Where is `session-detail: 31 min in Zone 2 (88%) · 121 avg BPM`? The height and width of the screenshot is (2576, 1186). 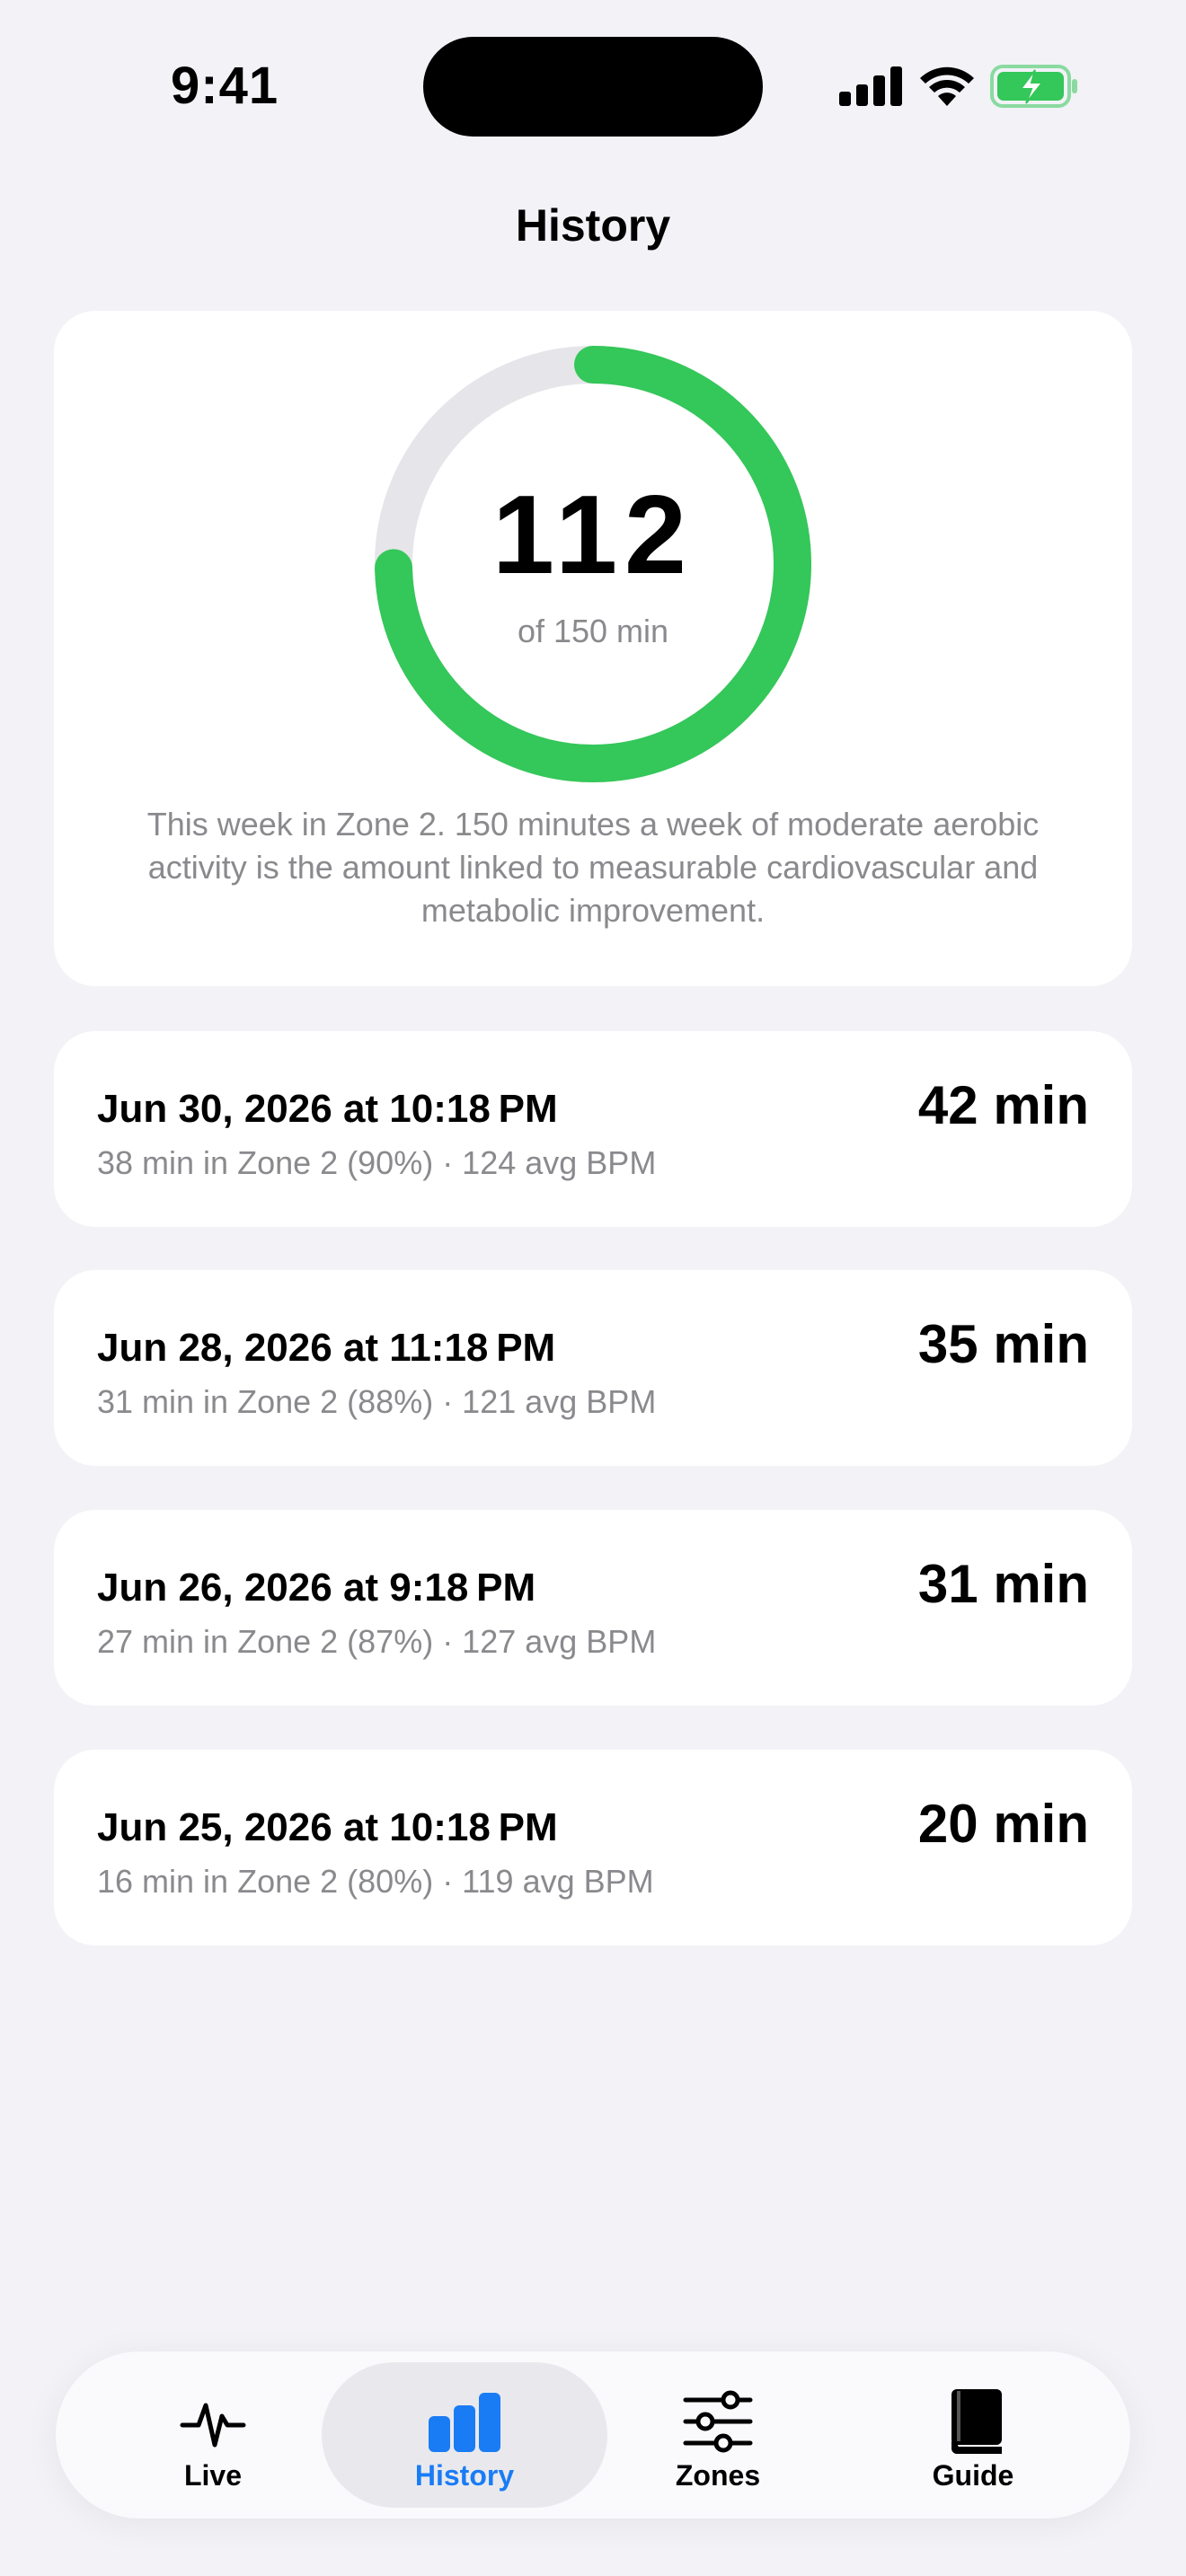 session-detail: 31 min in Zone 2 (88%) · 121 avg BPM is located at coordinates (377, 1401).